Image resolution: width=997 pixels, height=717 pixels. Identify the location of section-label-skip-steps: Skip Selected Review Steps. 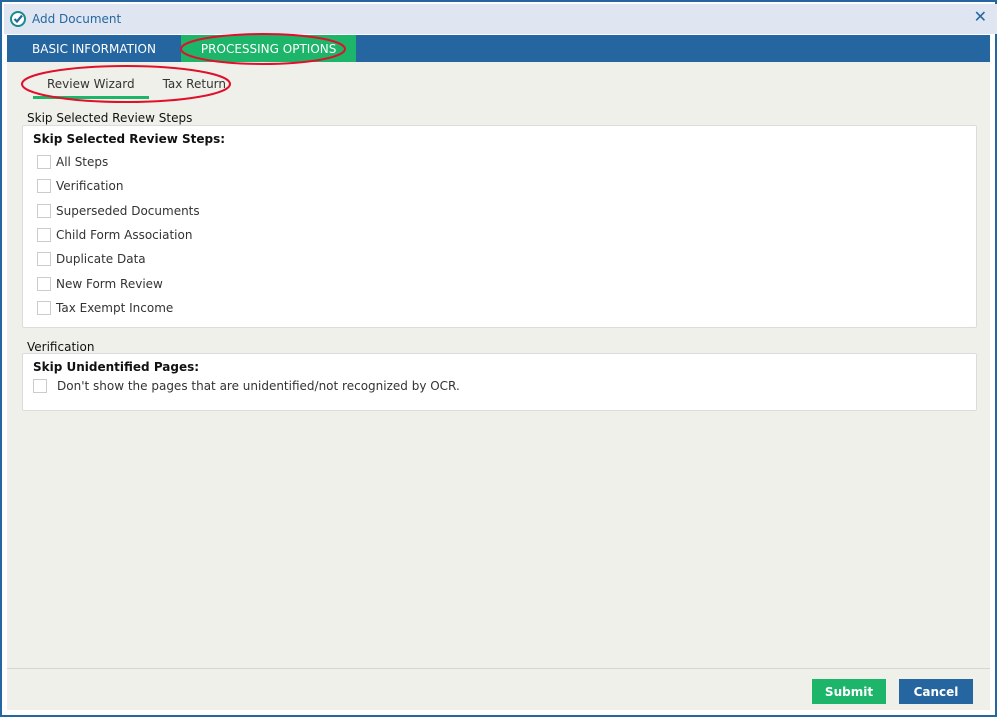
(110, 118).